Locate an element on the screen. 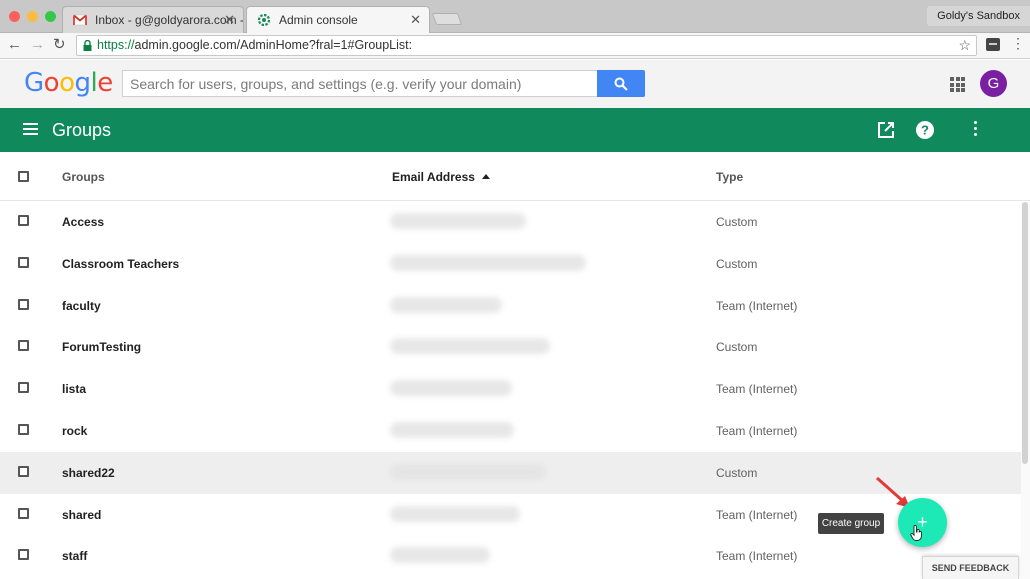 Image resolution: width=1030 pixels, height=579 pixels. table-row: ForumTesting Custom is located at coordinates (515, 347).